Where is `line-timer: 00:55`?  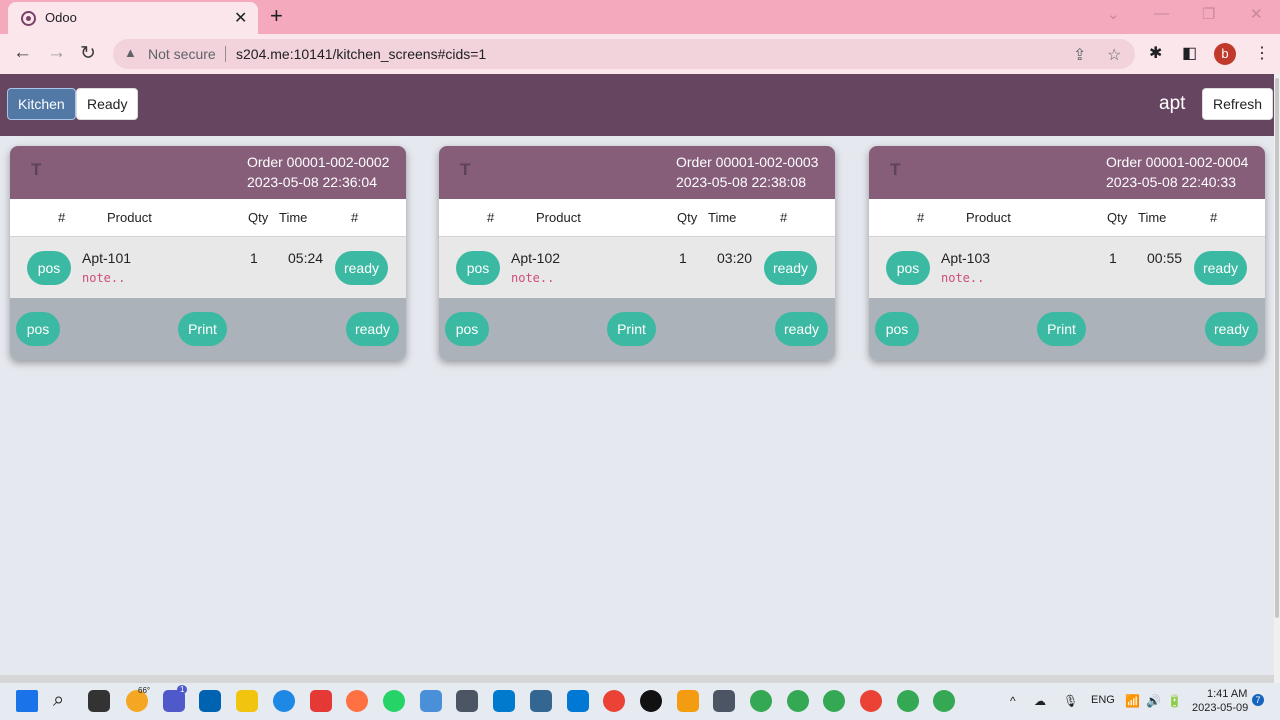 line-timer: 00:55 is located at coordinates (1165, 258).